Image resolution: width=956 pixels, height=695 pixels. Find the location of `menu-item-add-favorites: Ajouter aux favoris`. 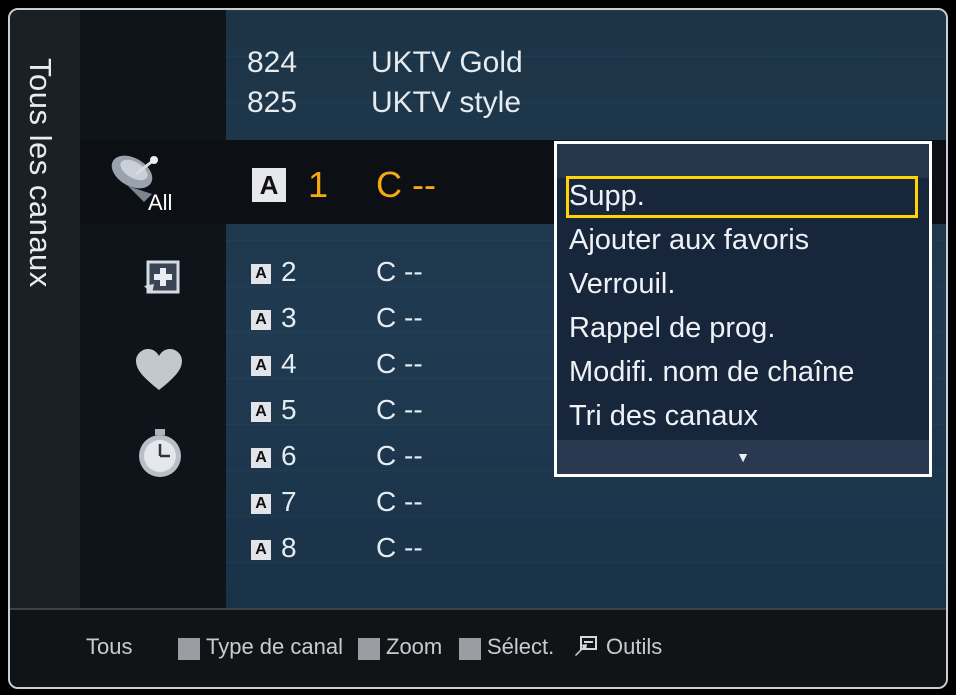

menu-item-add-favorites: Ajouter aux favoris is located at coordinates (689, 240).